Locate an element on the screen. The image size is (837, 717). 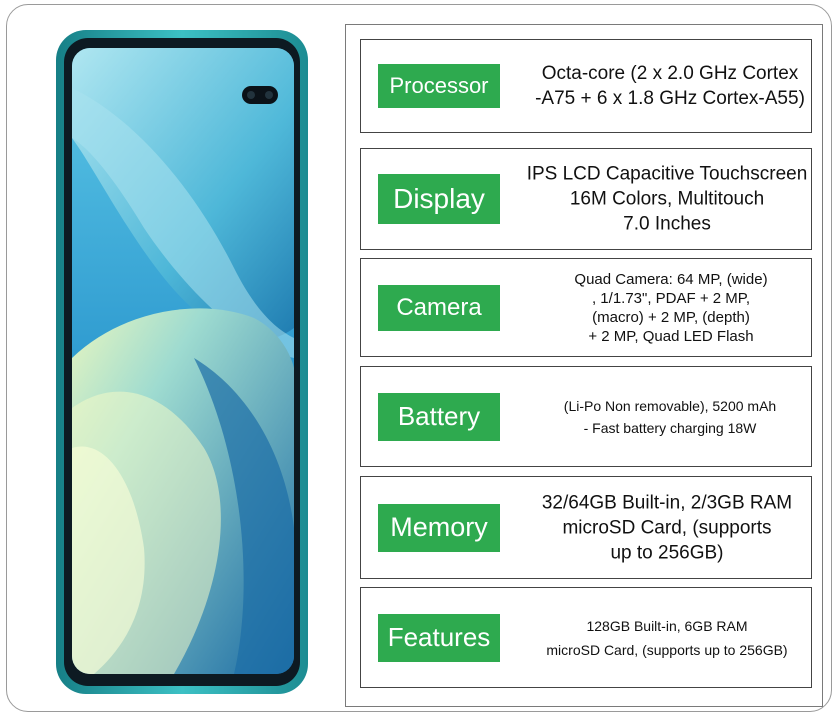
spec-desc-line: 16M Colors, Multitouch is located at coordinates (667, 199).